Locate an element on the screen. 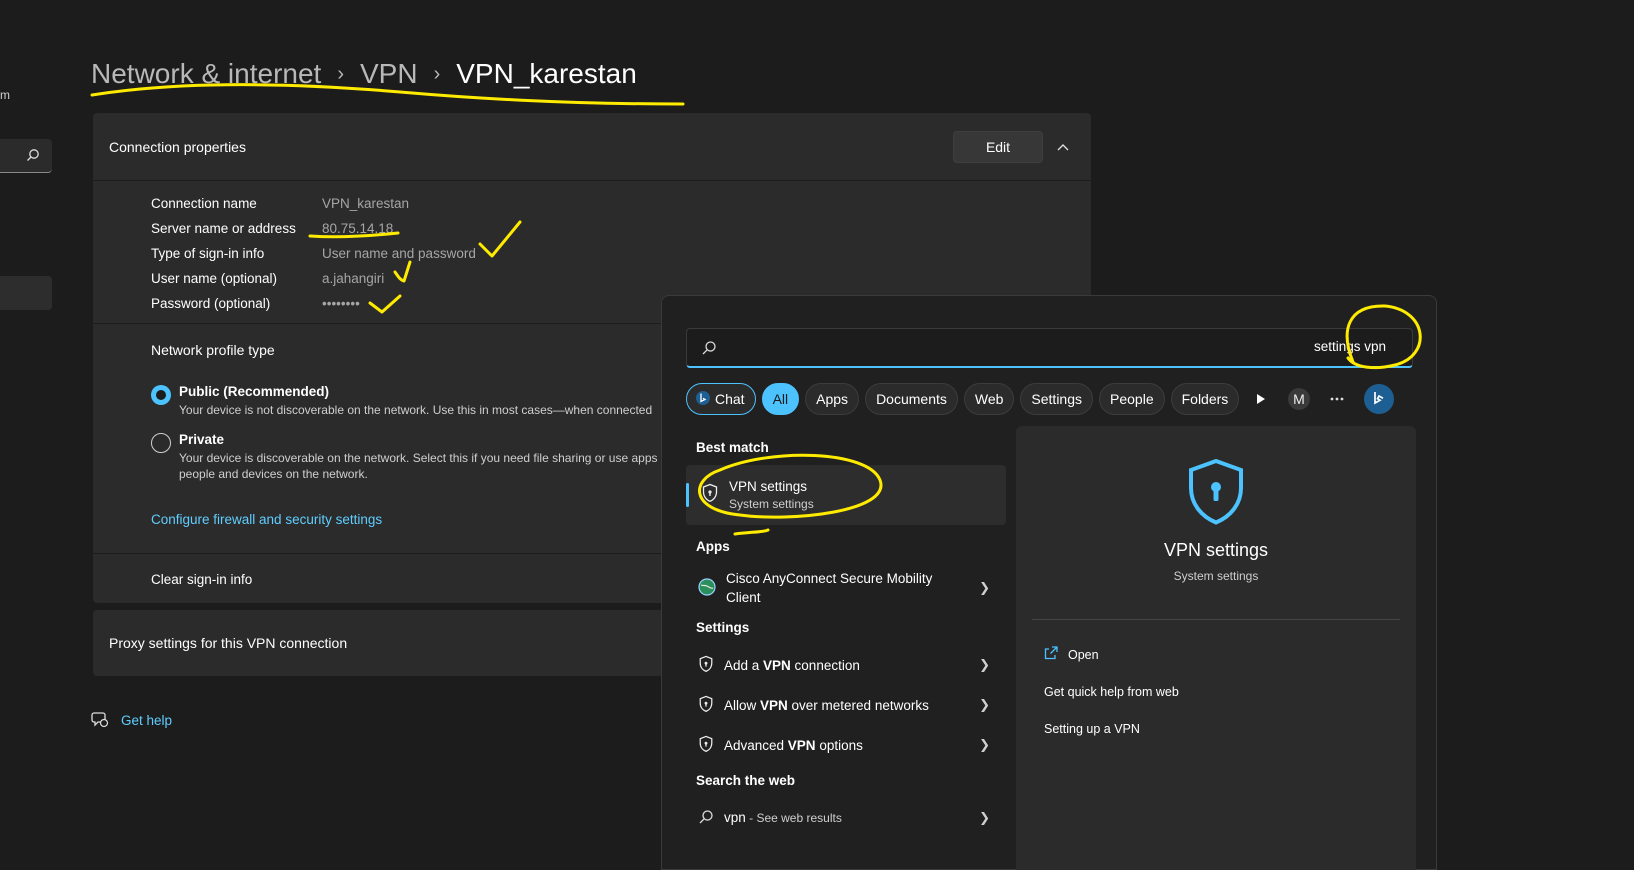 Image resolution: width=1634 pixels, height=870 pixels. prop-key: Server name or address is located at coordinates (223, 228).